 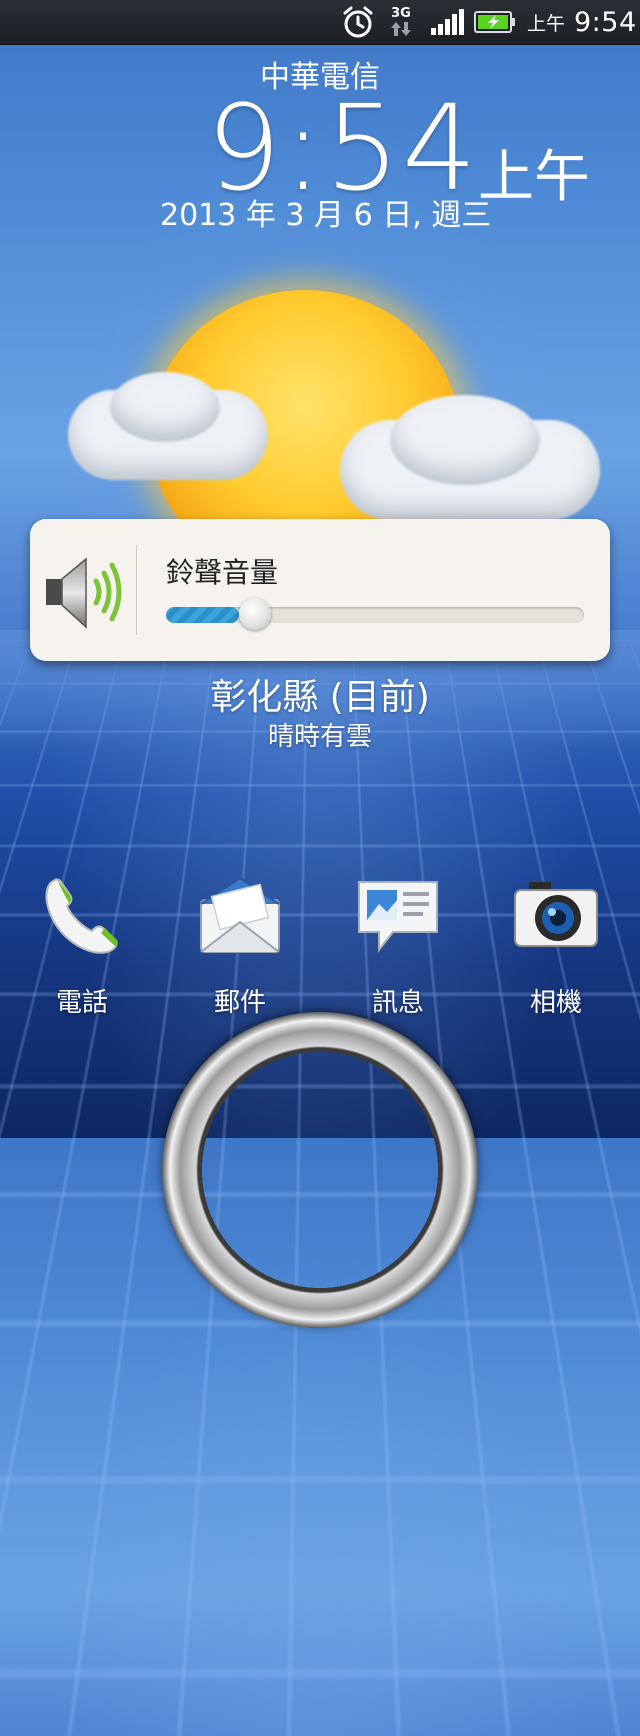 I want to click on signal-strength-icon, so click(x=448, y=22).